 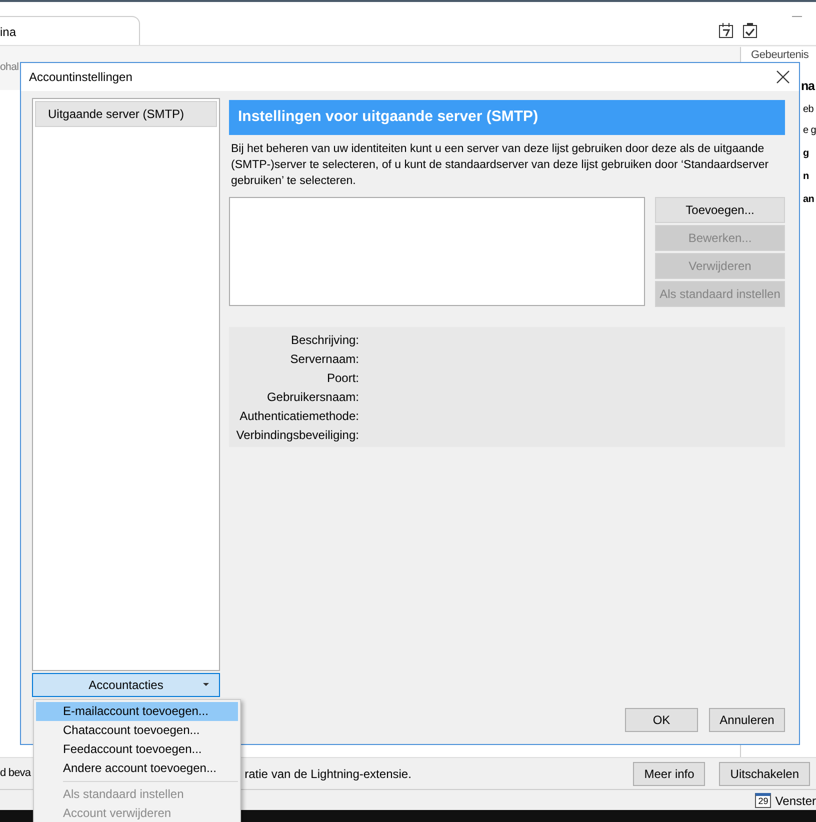 I want to click on close-button, so click(x=783, y=77).